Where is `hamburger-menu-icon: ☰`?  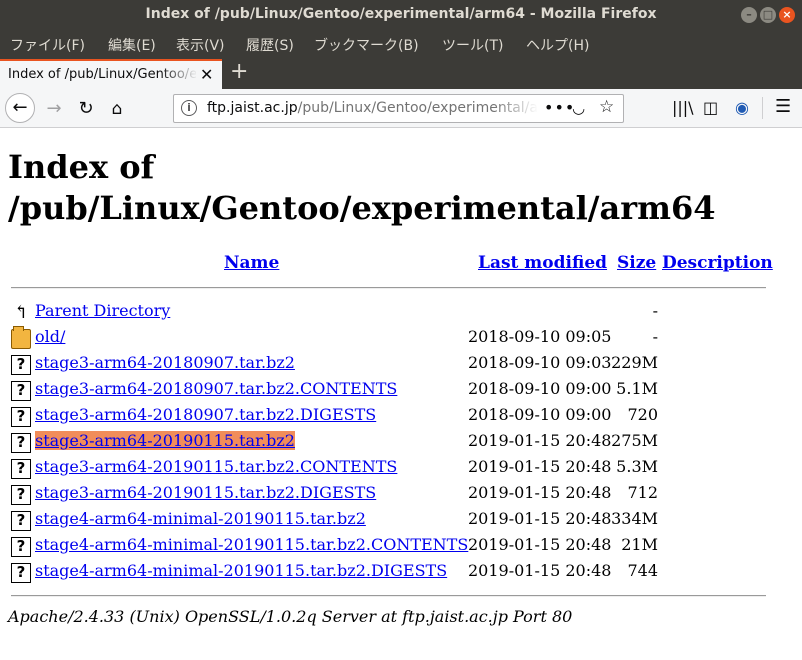
hamburger-menu-icon: ☰ is located at coordinates (783, 106).